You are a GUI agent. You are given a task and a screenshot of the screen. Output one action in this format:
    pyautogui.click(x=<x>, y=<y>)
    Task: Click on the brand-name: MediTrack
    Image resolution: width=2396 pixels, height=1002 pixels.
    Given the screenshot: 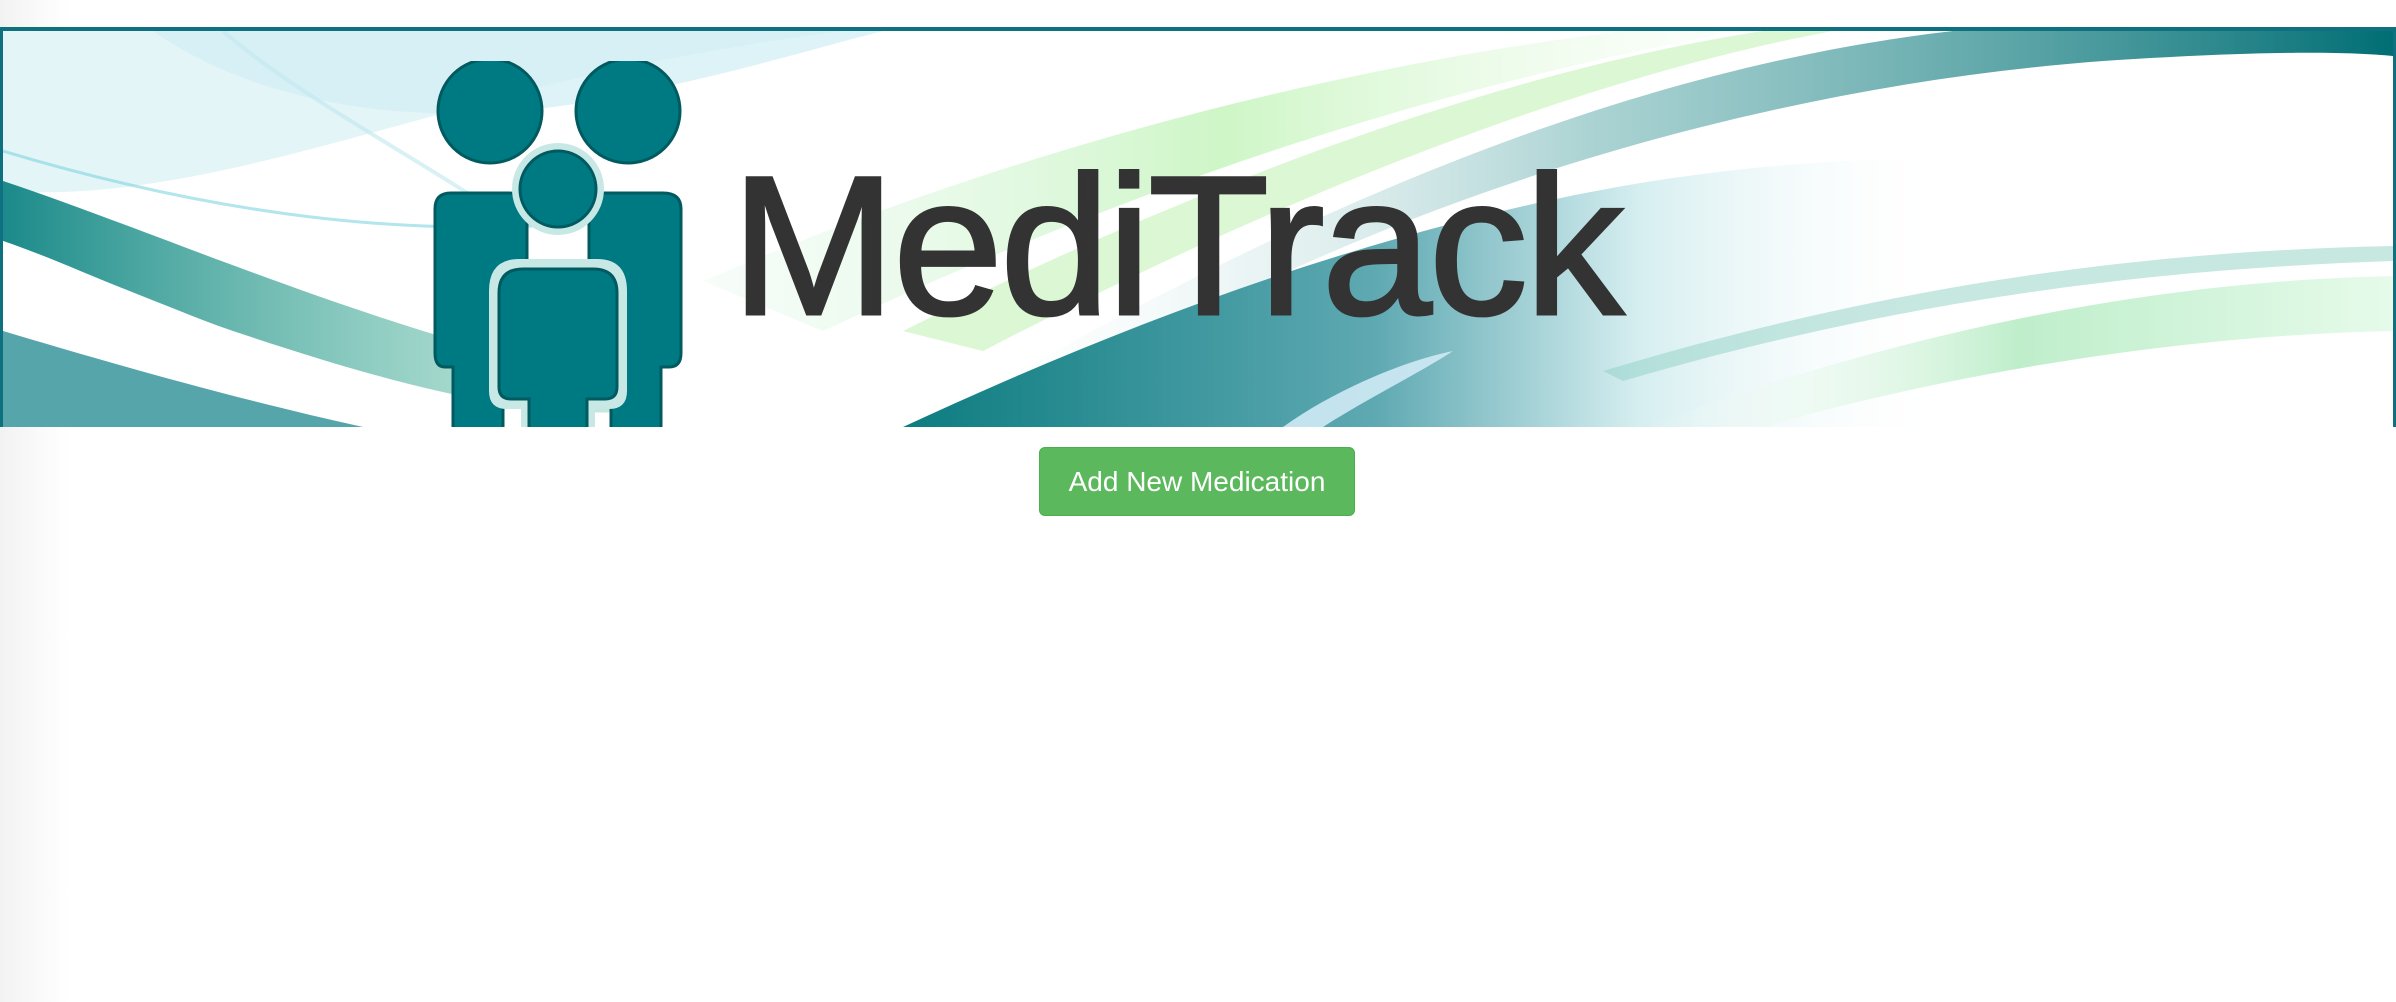 What is the action you would take?
    pyautogui.click(x=1178, y=246)
    